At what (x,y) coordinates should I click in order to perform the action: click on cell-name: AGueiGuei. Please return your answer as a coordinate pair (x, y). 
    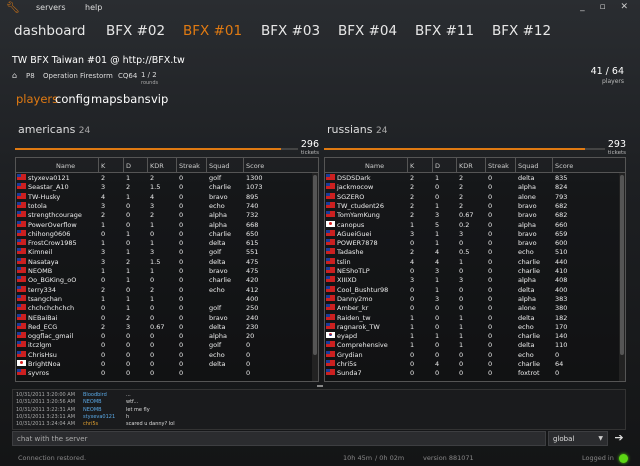
    Looking at the image, I should click on (354, 233).